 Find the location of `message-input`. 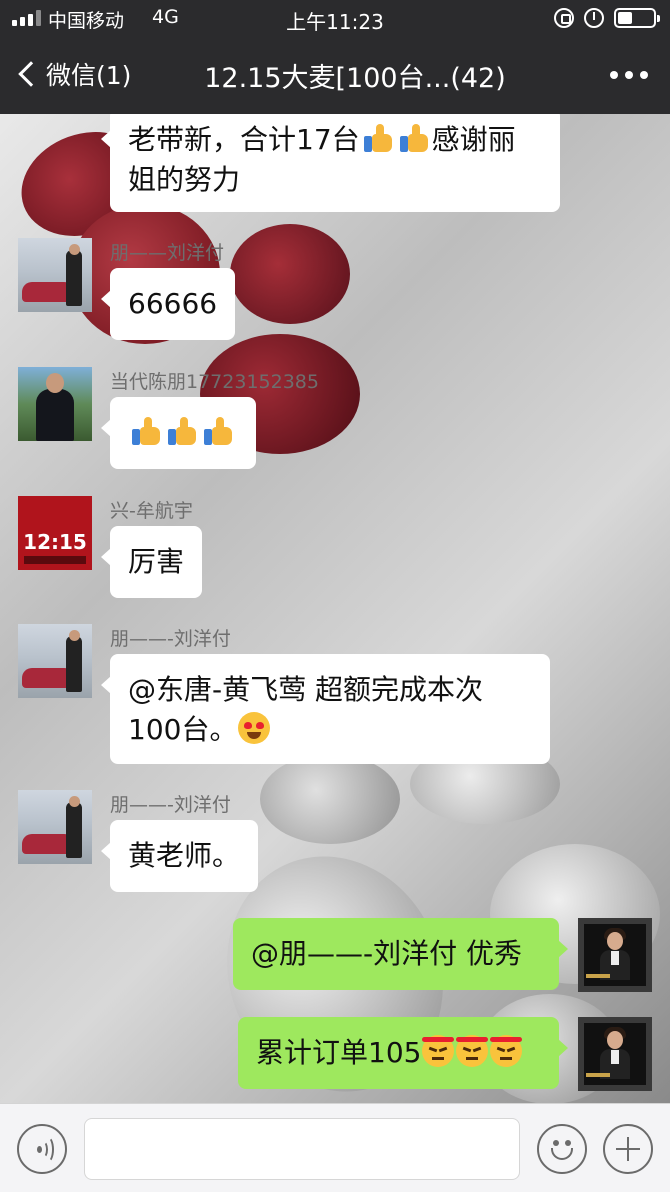

message-input is located at coordinates (302, 1149).